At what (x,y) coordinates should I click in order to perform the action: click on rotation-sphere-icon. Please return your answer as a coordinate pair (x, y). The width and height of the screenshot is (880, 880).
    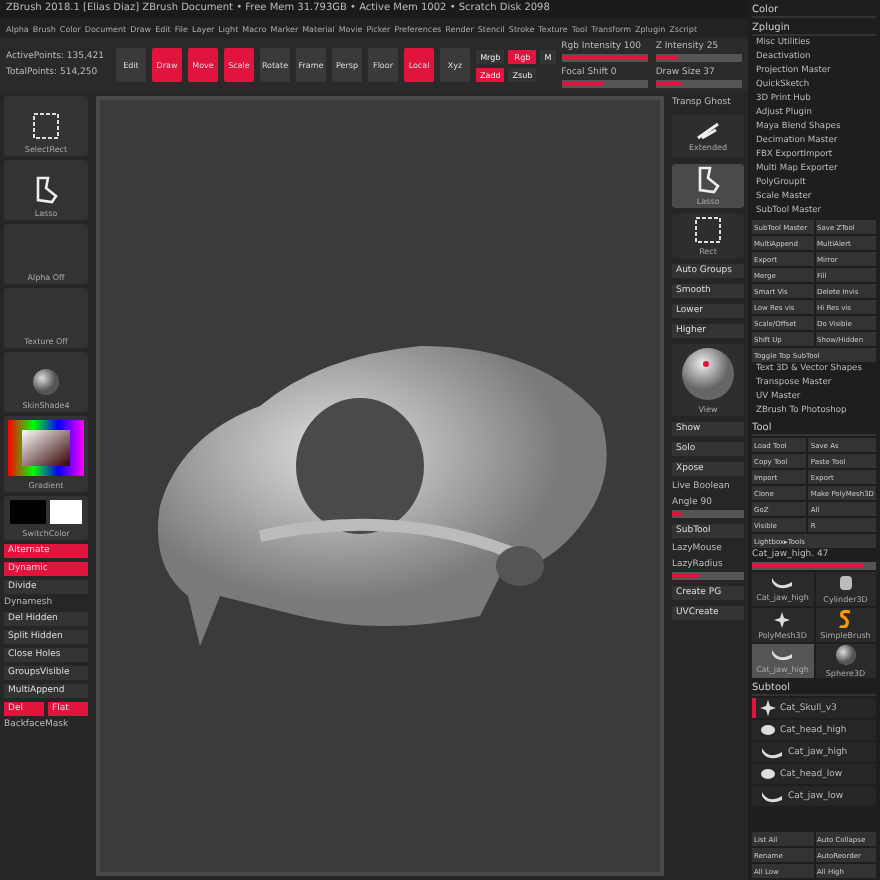
    Looking at the image, I should click on (708, 374).